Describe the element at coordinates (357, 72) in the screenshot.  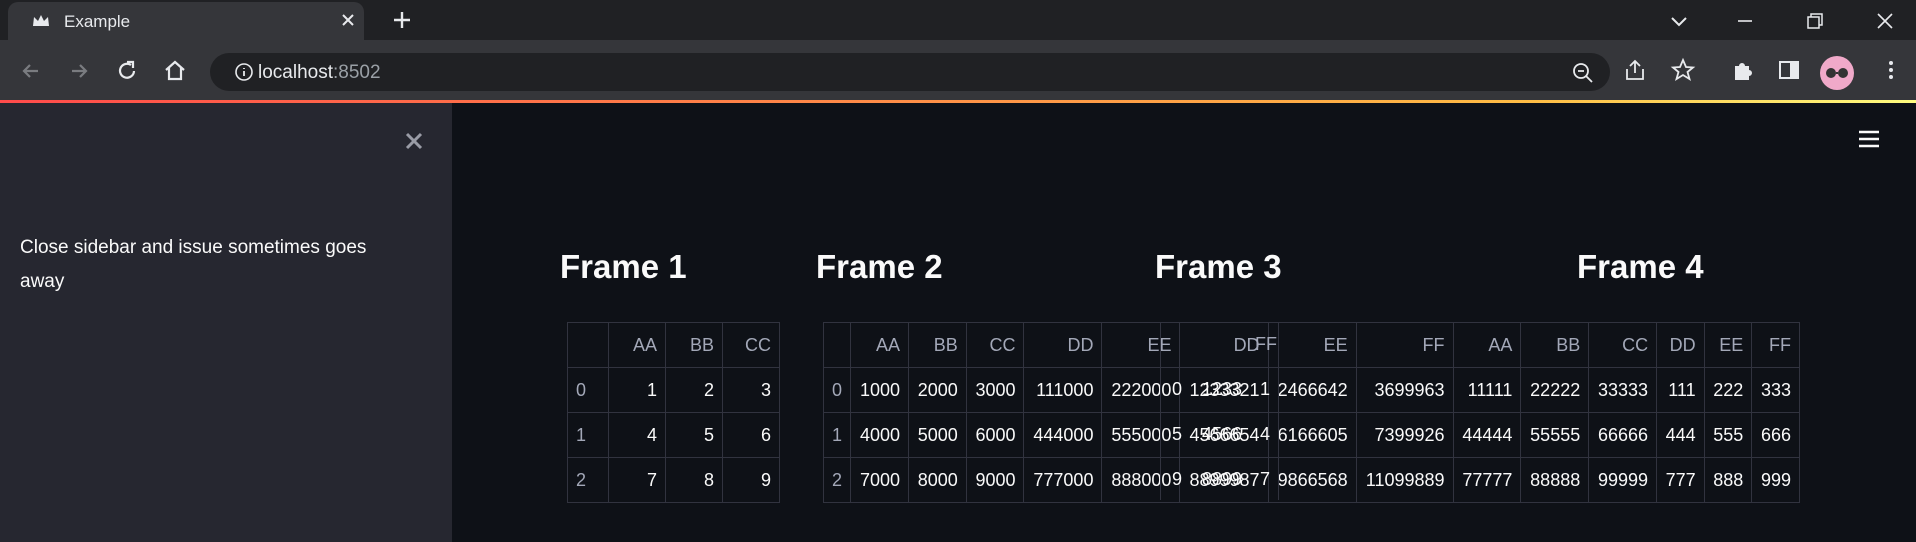
I see `url-port: :8502` at that location.